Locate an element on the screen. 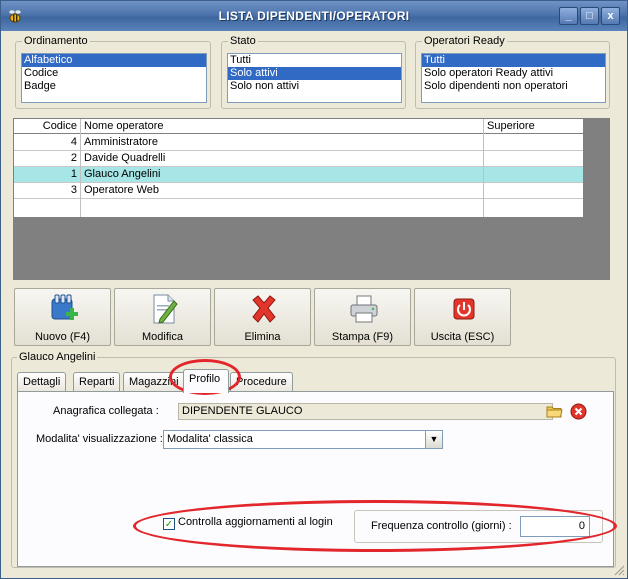 The width and height of the screenshot is (628, 579). operatori-ready-label: Operatori Ready is located at coordinates (464, 41).